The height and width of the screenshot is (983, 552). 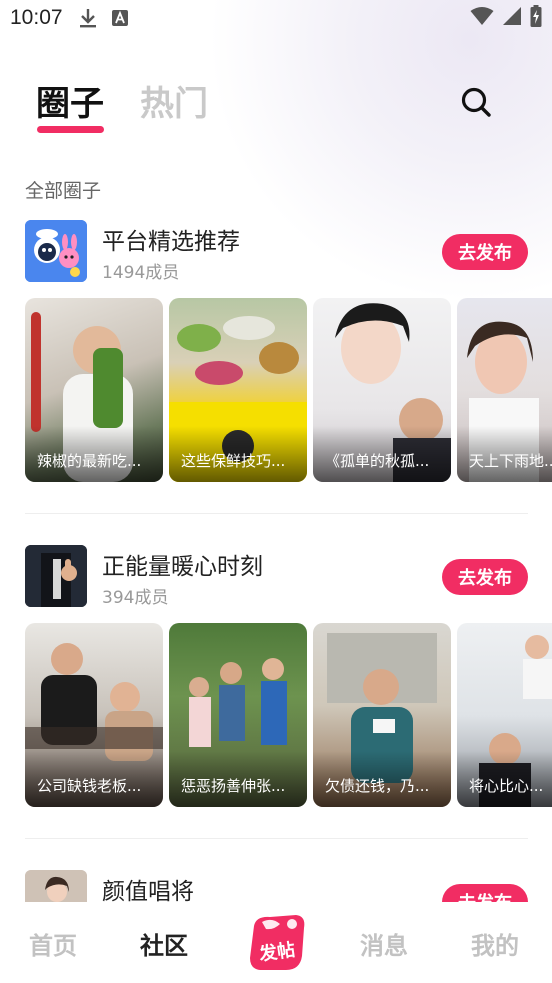 I want to click on battery-charging-icon, so click(x=536, y=18).